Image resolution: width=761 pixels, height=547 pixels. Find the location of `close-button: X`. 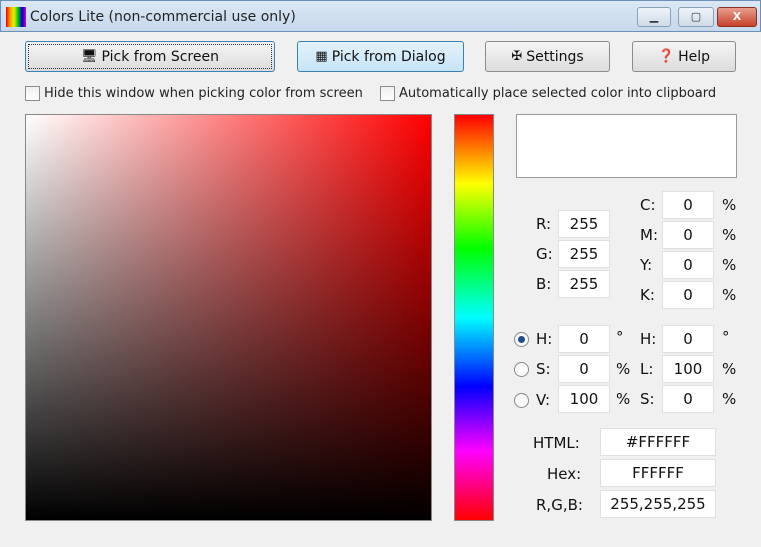

close-button: X is located at coordinates (737, 17).